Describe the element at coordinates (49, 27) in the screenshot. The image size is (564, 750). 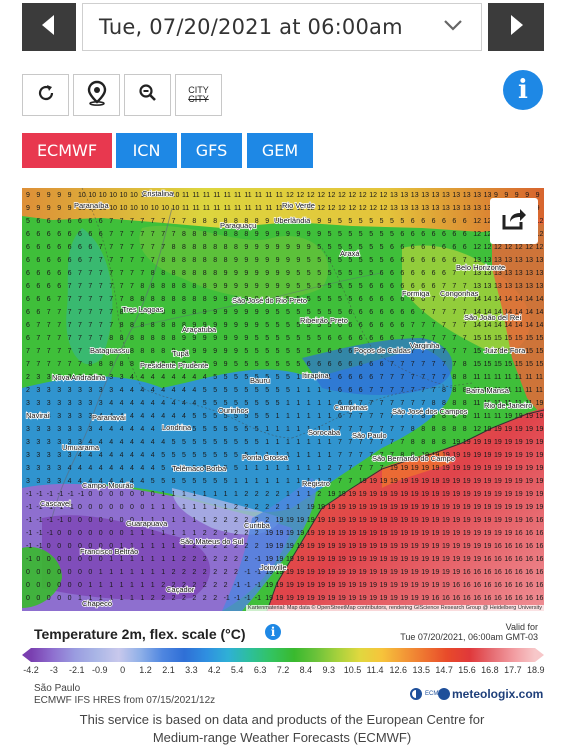
I see `previous-time-button` at that location.